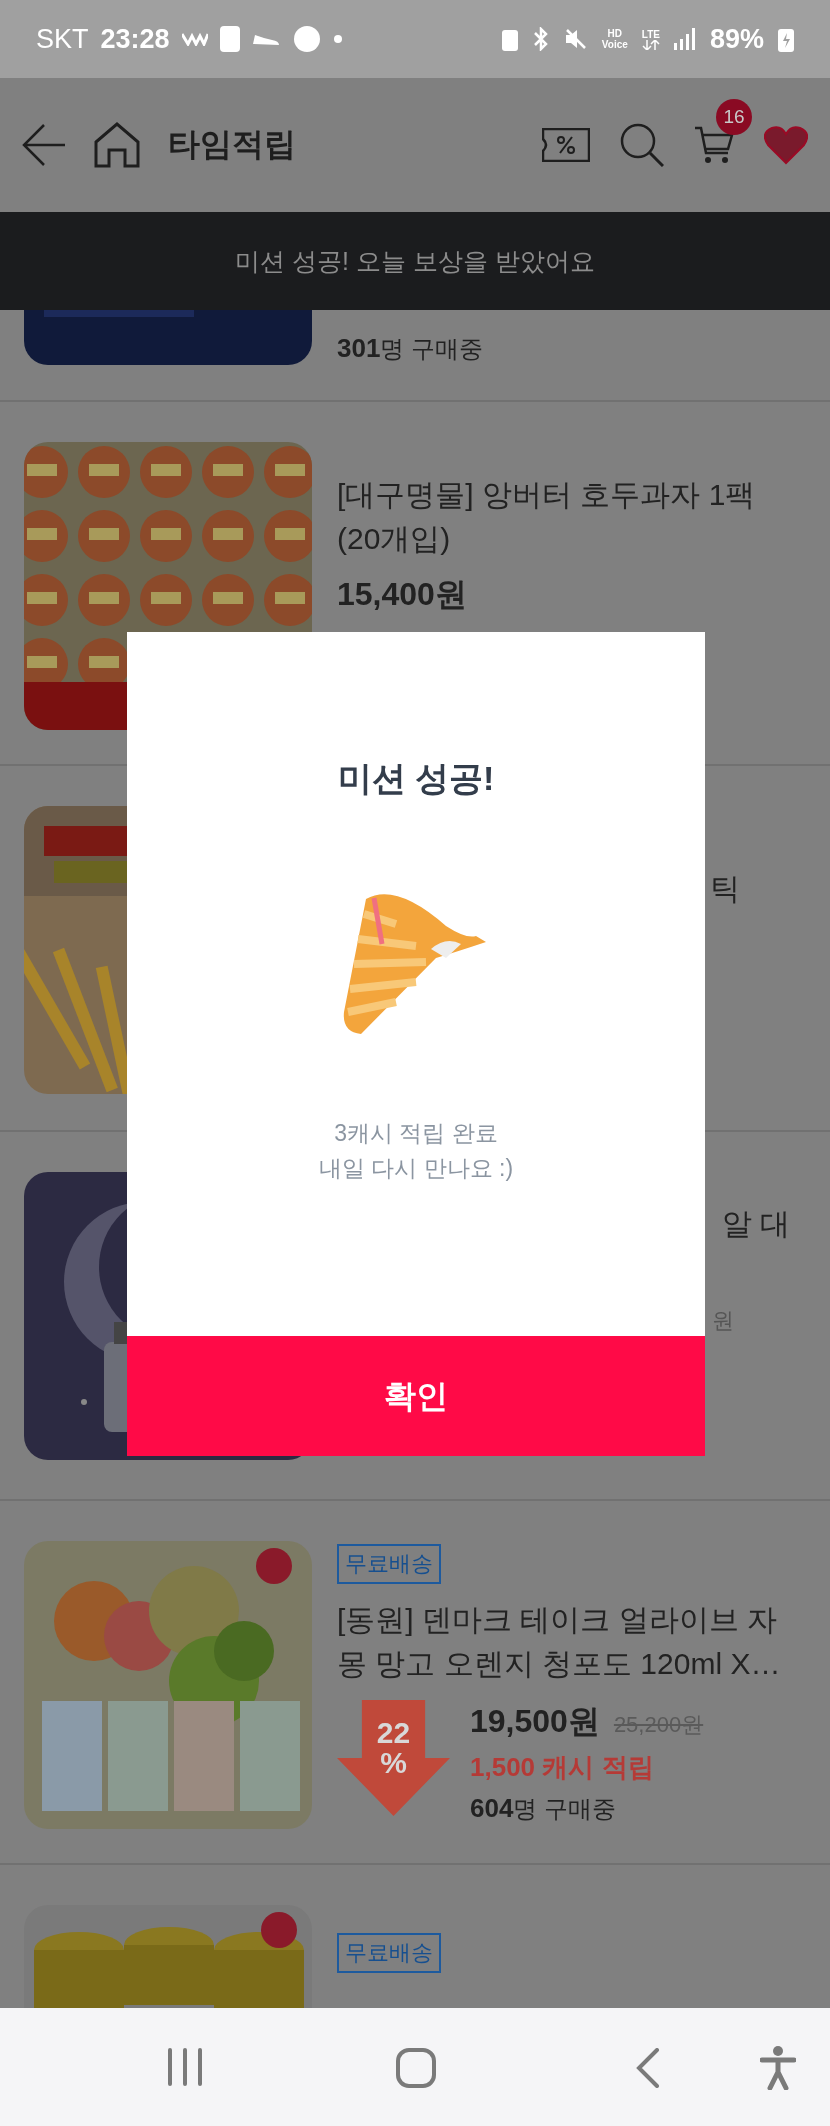 The width and height of the screenshot is (830, 2126). What do you see at coordinates (393, 1763) in the screenshot?
I see `percent-sign: %` at bounding box center [393, 1763].